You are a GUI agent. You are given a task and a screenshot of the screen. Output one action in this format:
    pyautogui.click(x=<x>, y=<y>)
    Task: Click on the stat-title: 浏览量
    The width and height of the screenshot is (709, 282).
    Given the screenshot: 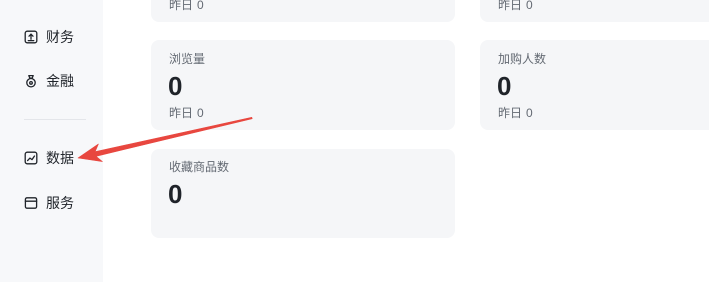 What is the action you would take?
    pyautogui.click(x=187, y=59)
    